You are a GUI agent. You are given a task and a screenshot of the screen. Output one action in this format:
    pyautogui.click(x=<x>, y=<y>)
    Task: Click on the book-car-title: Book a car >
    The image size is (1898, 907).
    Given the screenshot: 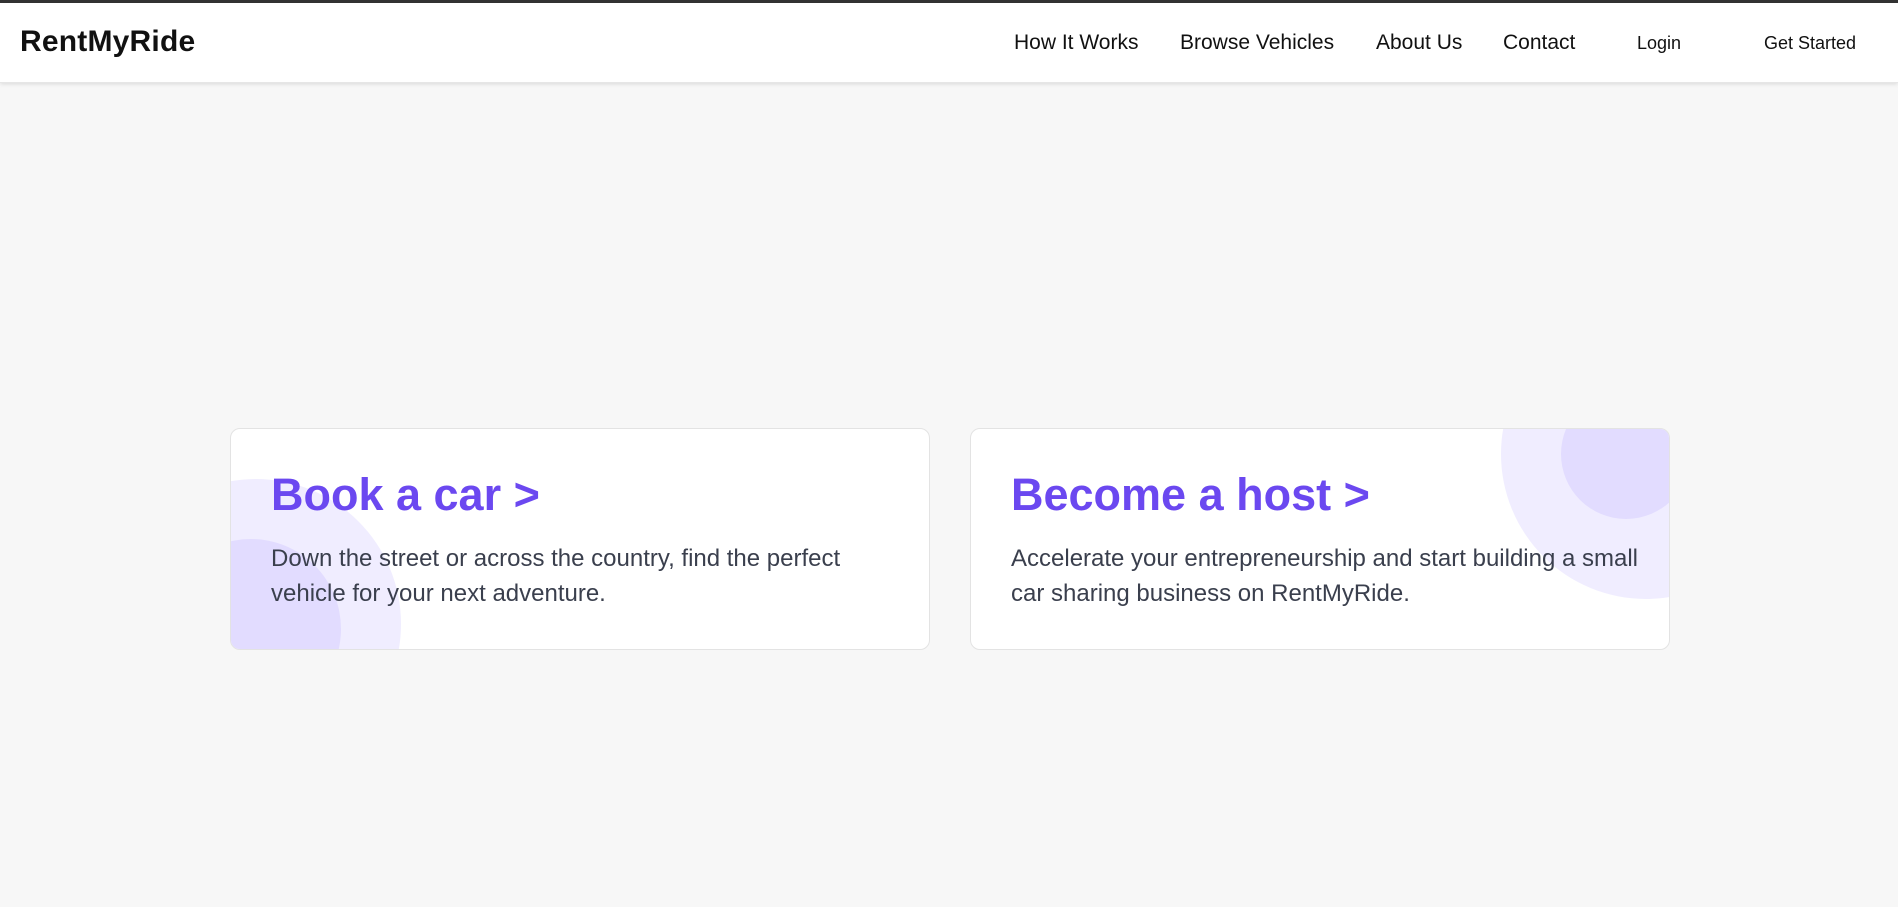 What is the action you would take?
    pyautogui.click(x=405, y=495)
    